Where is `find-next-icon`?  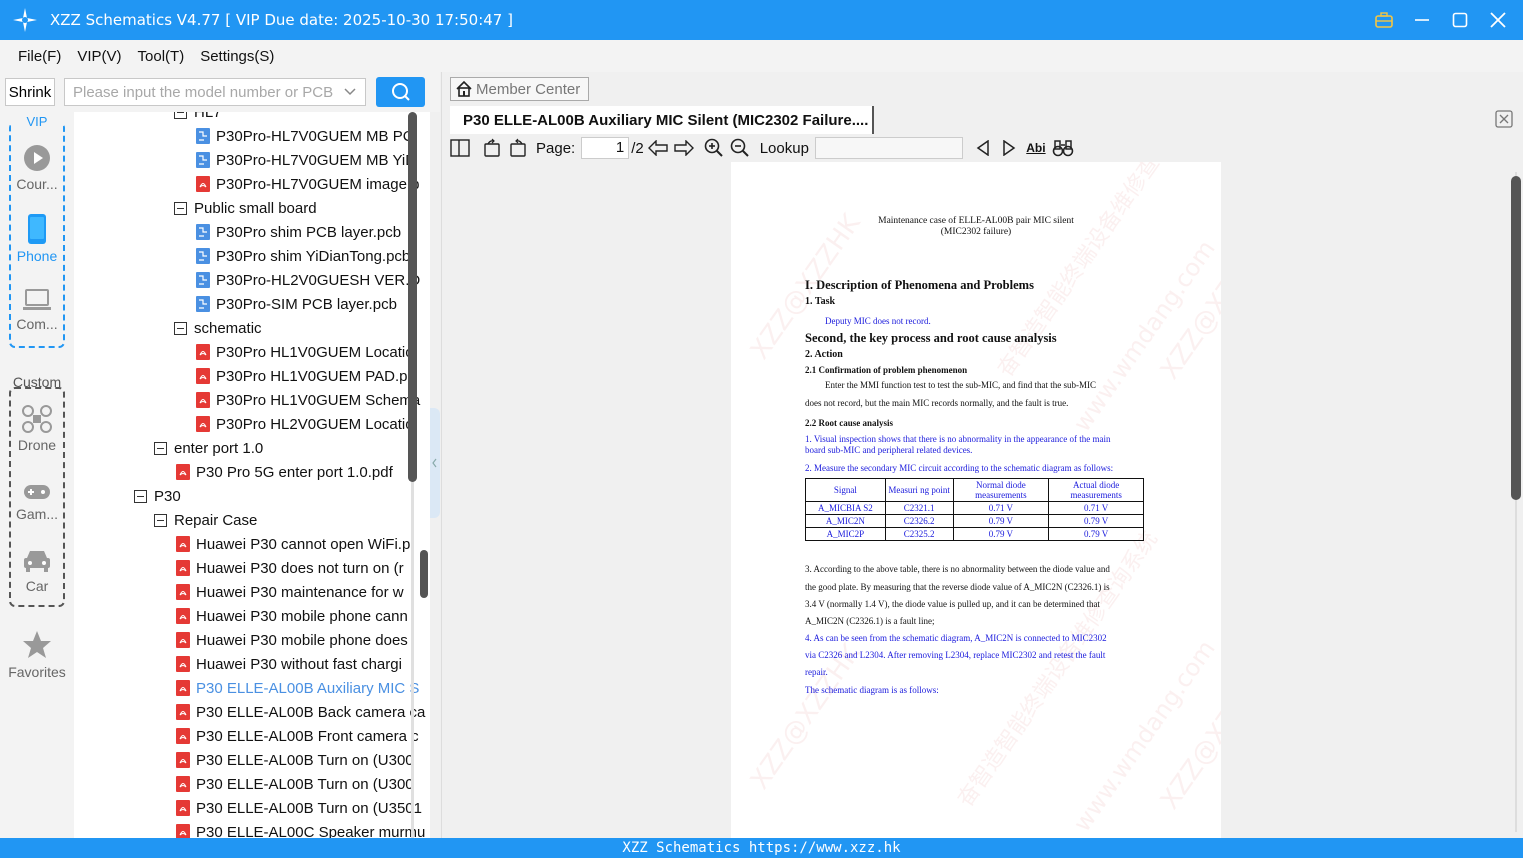 find-next-icon is located at coordinates (1009, 148).